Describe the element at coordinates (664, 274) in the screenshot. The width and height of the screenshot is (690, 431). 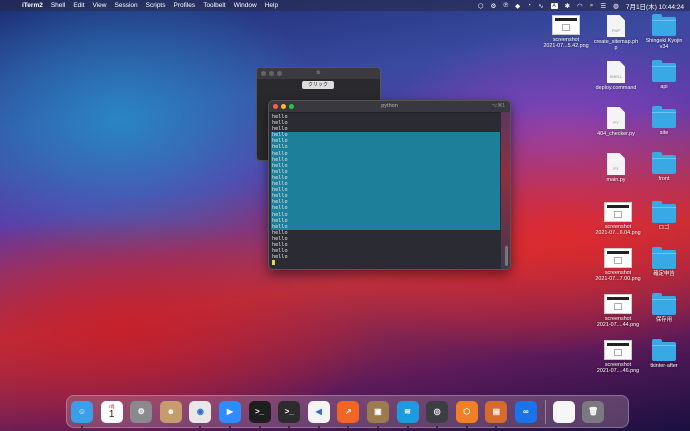
I see `desktop-icon-label: 確定申告` at that location.